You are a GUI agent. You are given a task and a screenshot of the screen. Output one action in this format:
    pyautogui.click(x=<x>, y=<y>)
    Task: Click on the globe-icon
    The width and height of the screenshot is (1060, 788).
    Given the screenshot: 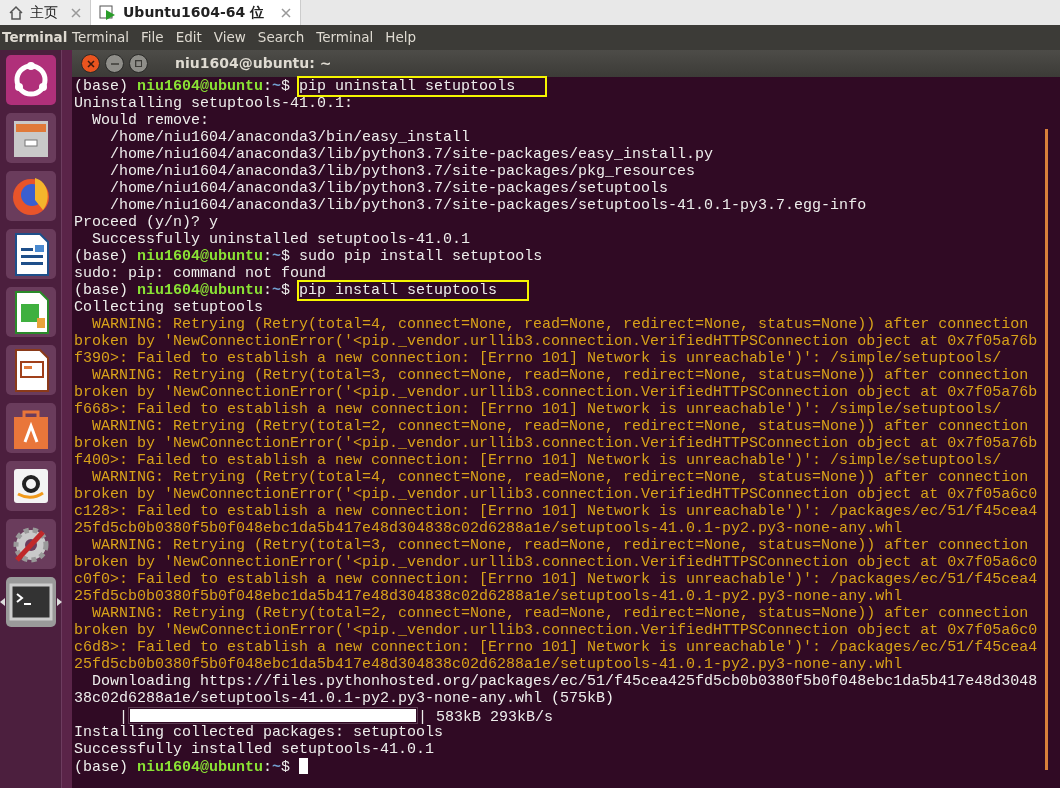 What is the action you would take?
    pyautogui.click(x=30, y=196)
    